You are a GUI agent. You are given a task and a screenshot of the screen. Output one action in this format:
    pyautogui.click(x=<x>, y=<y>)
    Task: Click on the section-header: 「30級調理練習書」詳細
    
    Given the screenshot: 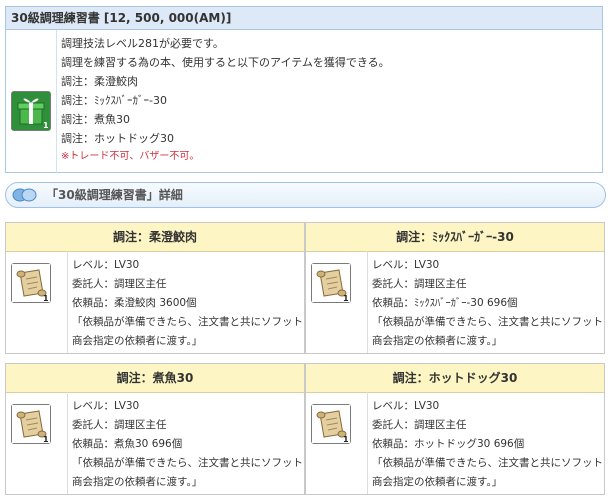 What is the action you would take?
    pyautogui.click(x=305, y=195)
    